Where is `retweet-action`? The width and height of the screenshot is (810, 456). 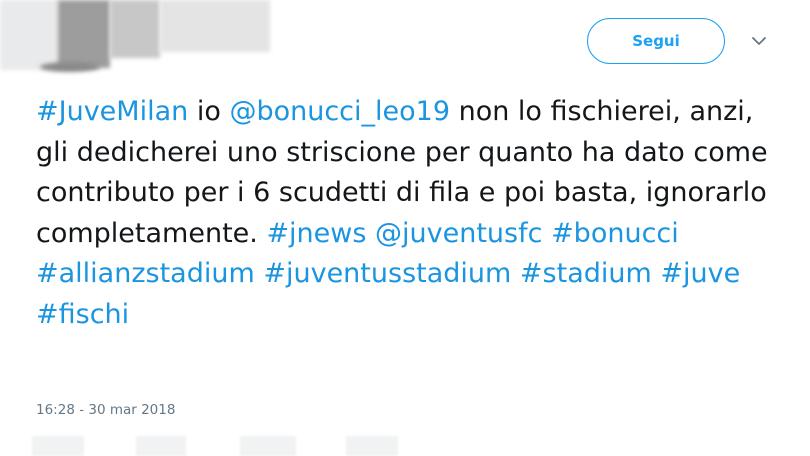
retweet-action is located at coordinates (161, 446).